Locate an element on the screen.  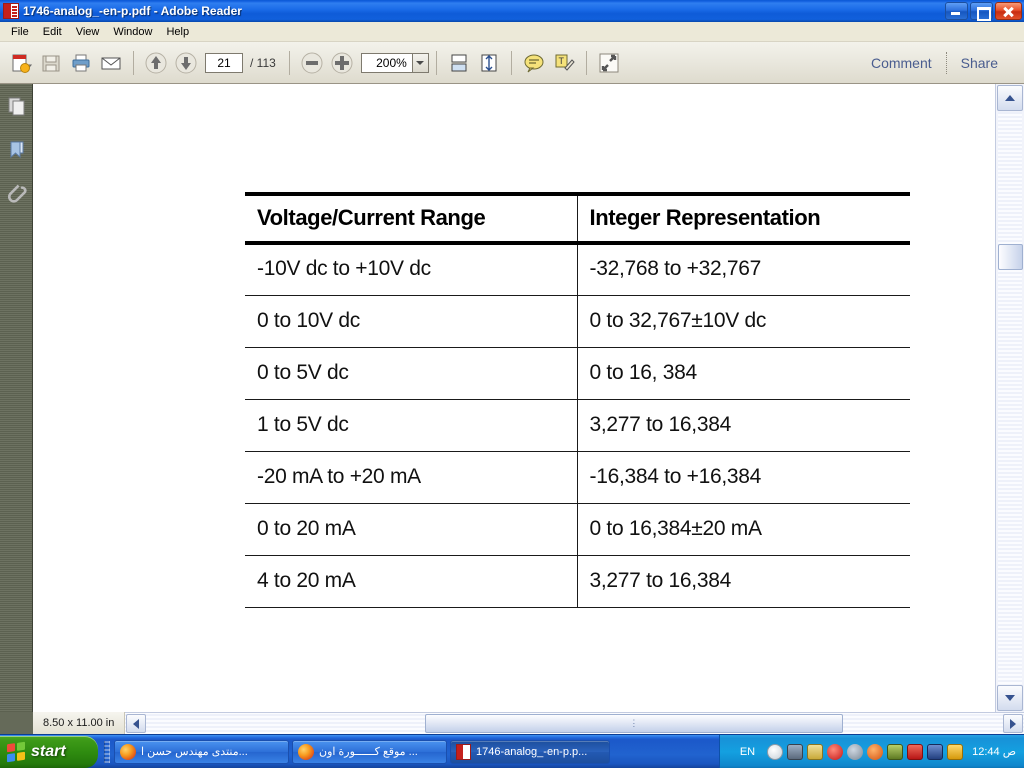
vertical-scrollbar is located at coordinates (1009, 398).